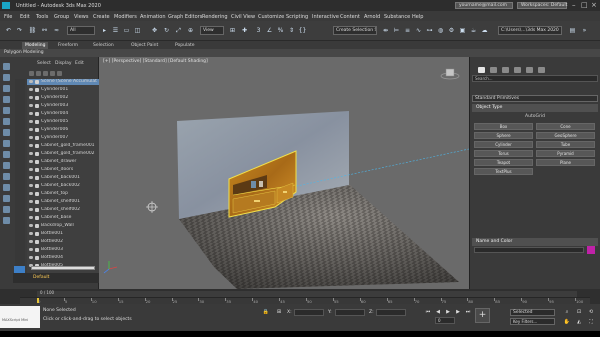 The image size is (600, 337). What do you see at coordinates (584, 5) in the screenshot?
I see `maximize-icon: □` at bounding box center [584, 5].